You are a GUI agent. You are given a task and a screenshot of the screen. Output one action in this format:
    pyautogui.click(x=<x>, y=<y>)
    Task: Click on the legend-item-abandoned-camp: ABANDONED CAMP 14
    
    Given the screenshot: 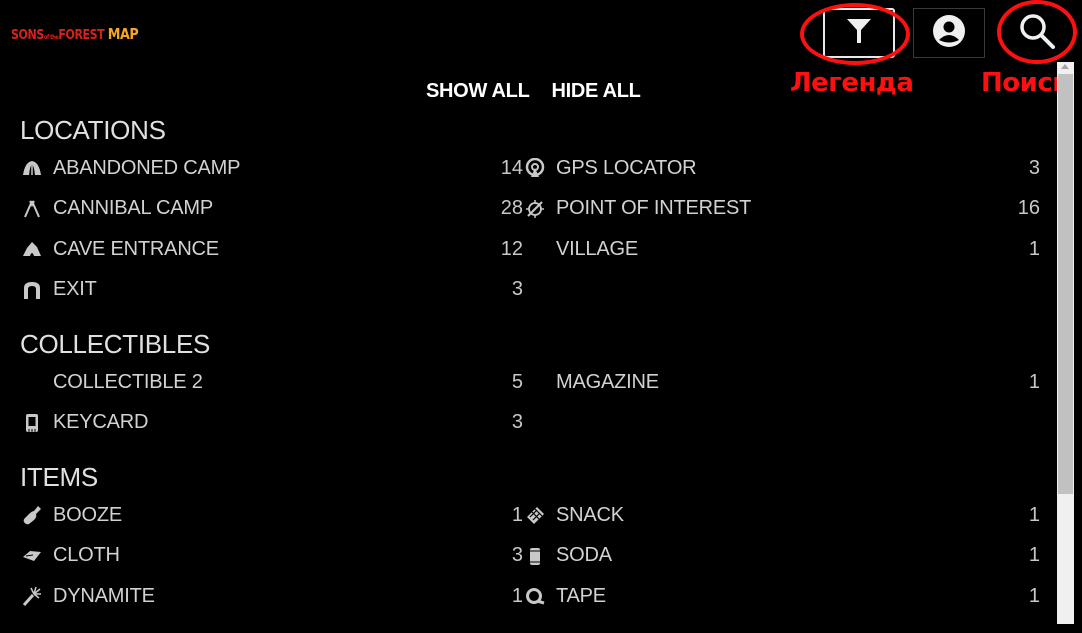 What is the action you would take?
    pyautogui.click(x=271, y=168)
    